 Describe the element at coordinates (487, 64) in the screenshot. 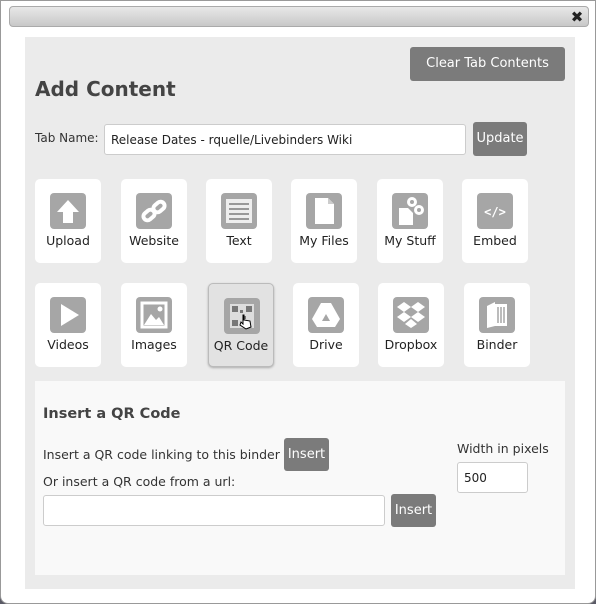

I see `clear-tab-contents-button: Clear Tab Contents` at that location.